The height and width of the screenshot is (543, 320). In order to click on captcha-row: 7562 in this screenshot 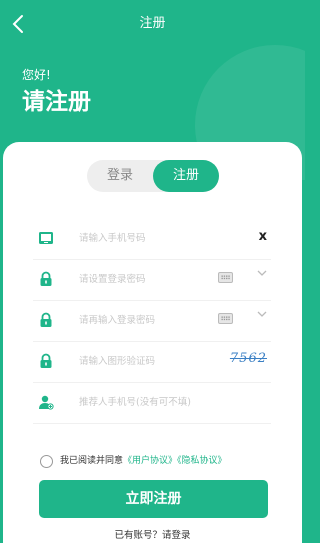, I will do `click(152, 363)`.